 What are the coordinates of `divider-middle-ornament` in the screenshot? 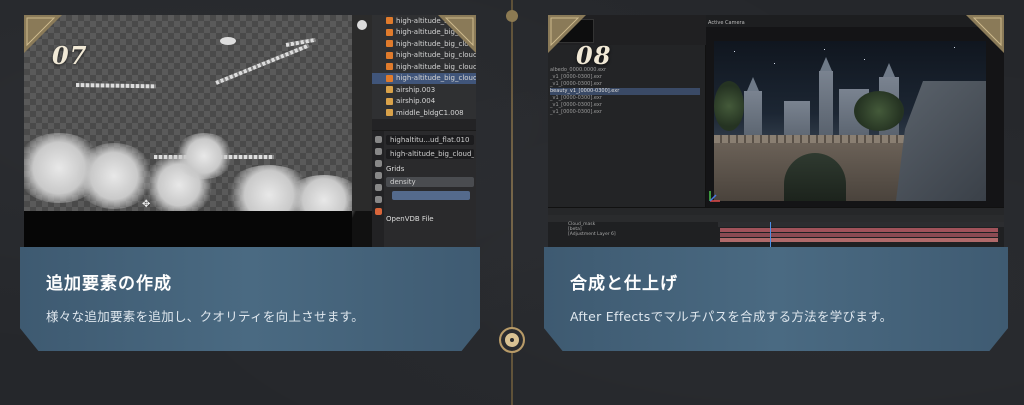 It's located at (512, 340).